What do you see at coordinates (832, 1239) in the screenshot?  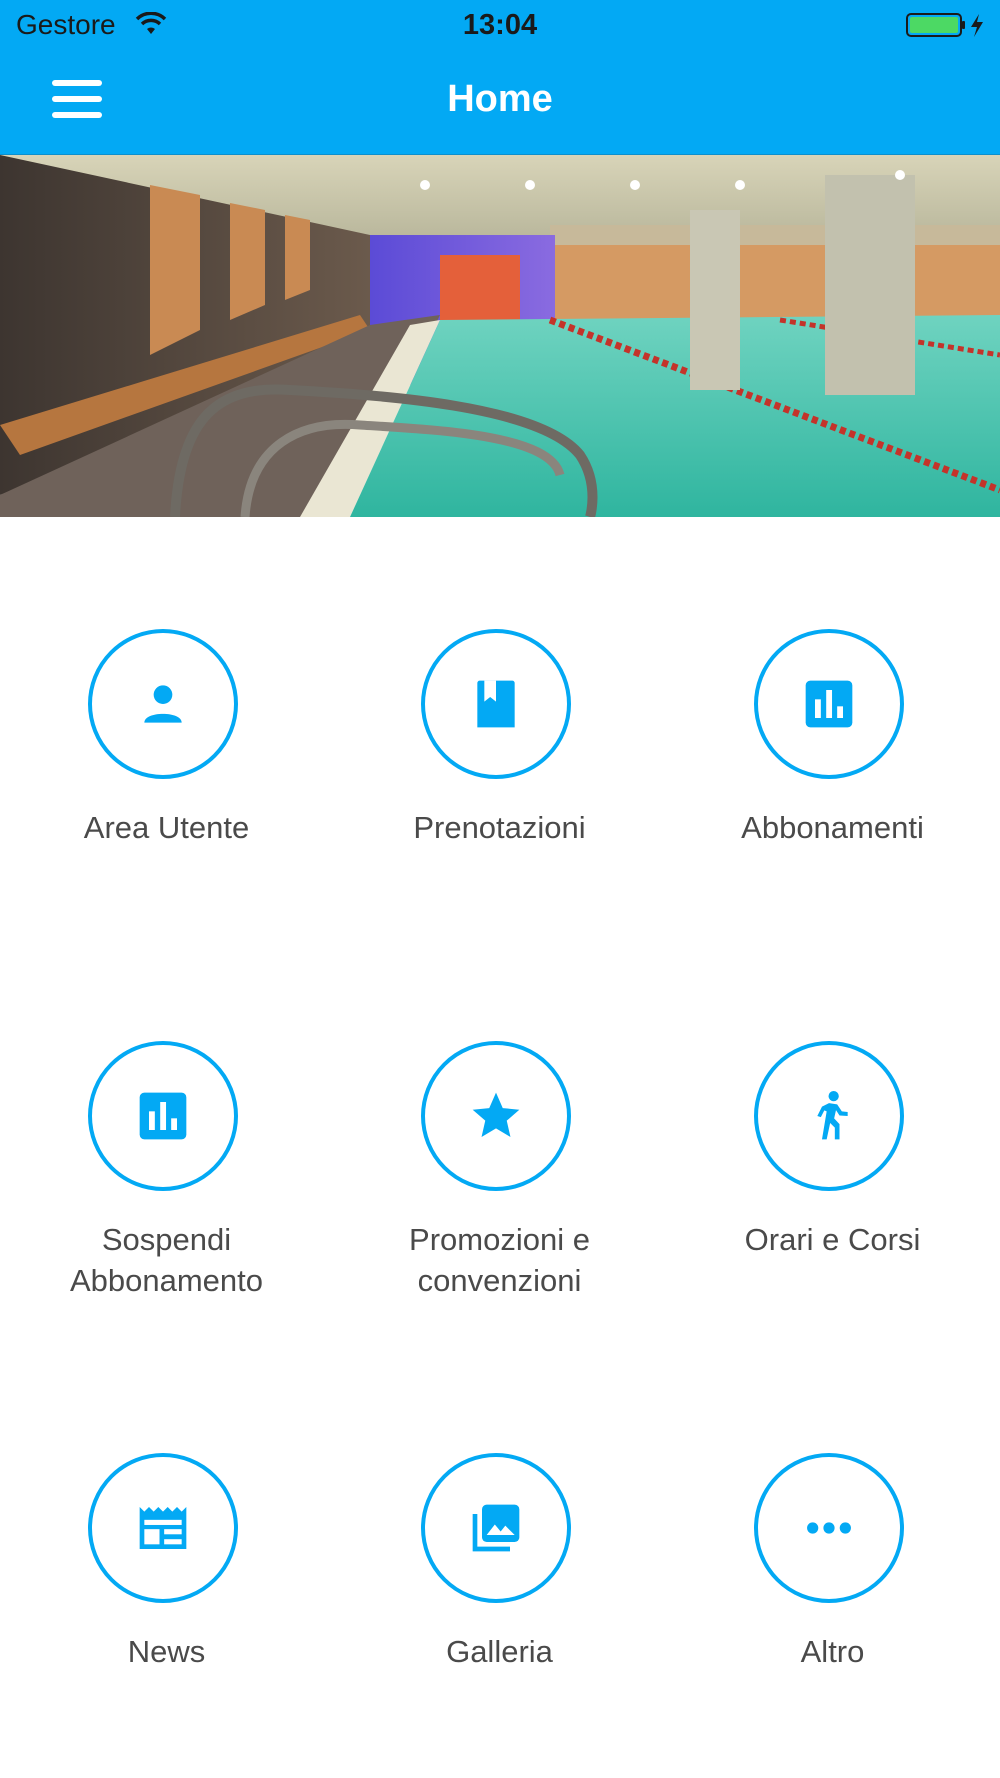 I see `tile-label: Orari e Corsi` at bounding box center [832, 1239].